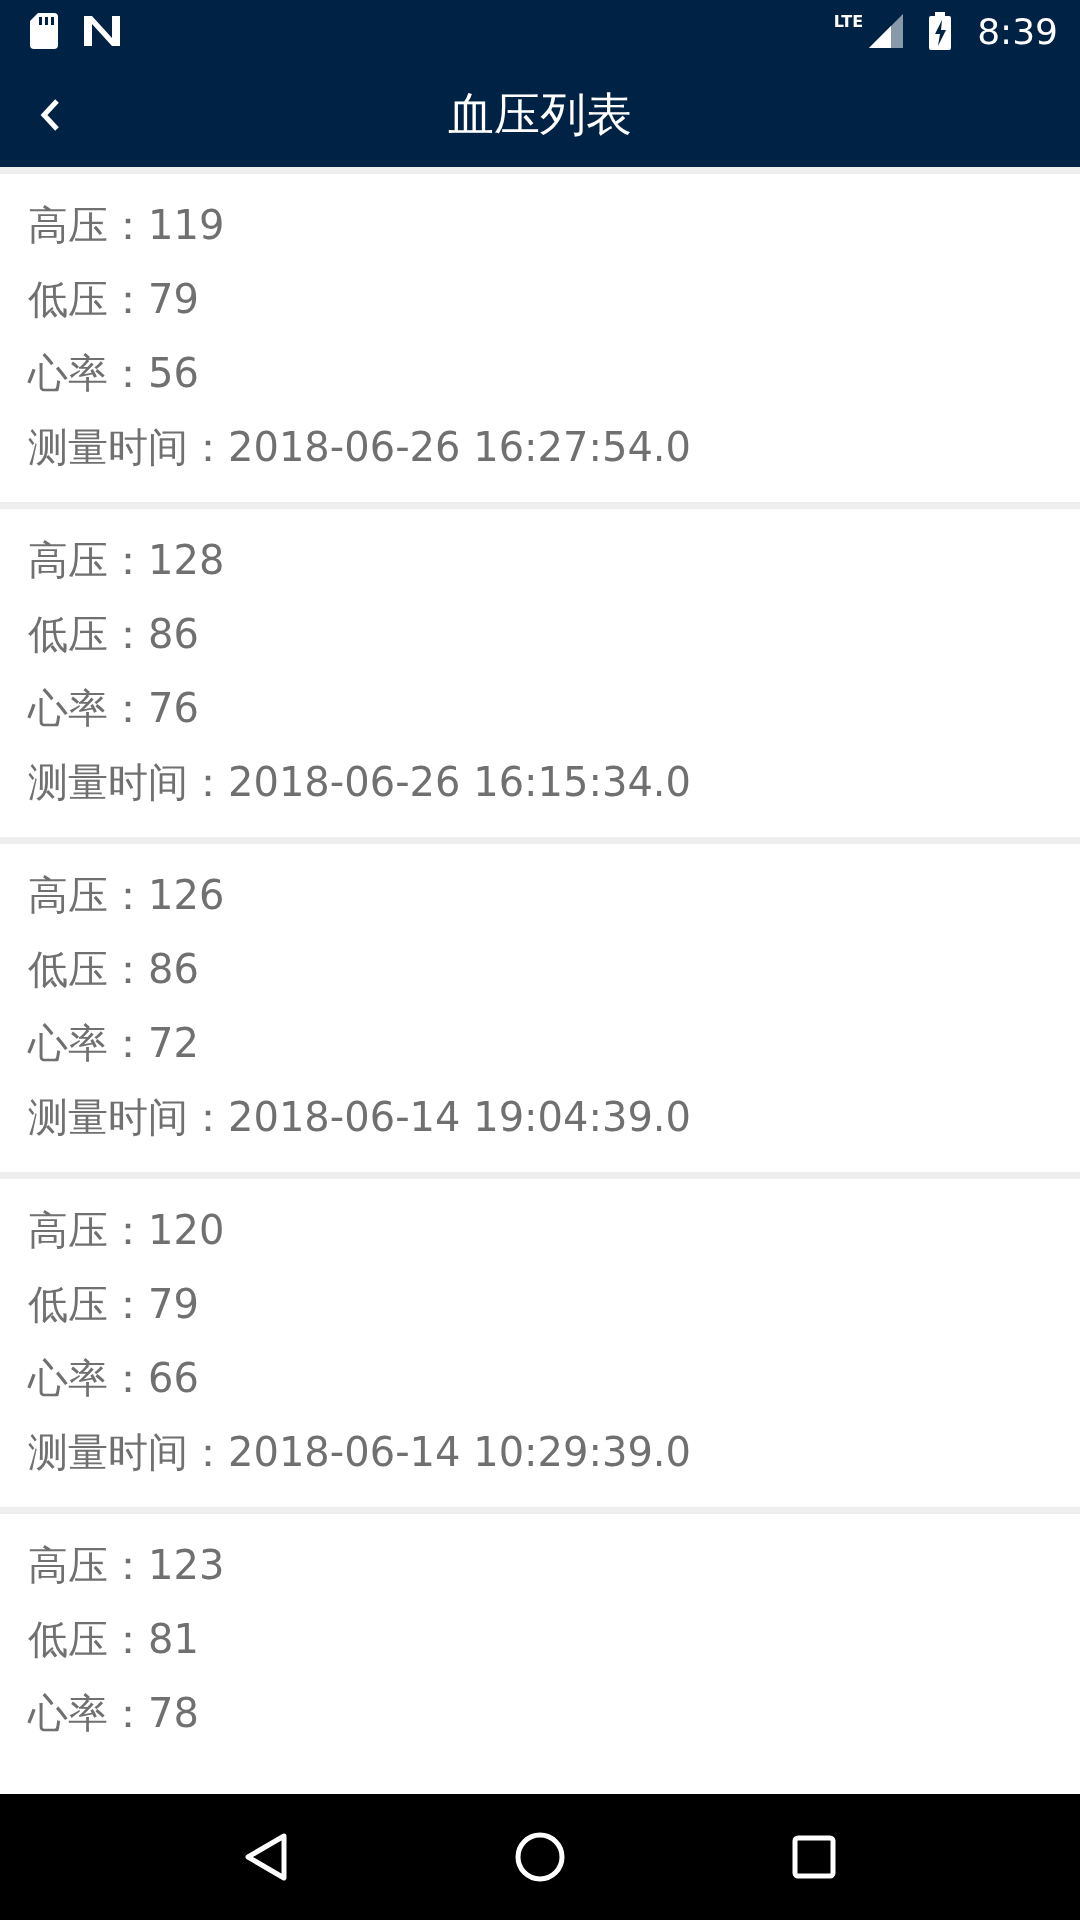  I want to click on record-card: 高压：123 低压：81 心率：78, so click(540, 1654).